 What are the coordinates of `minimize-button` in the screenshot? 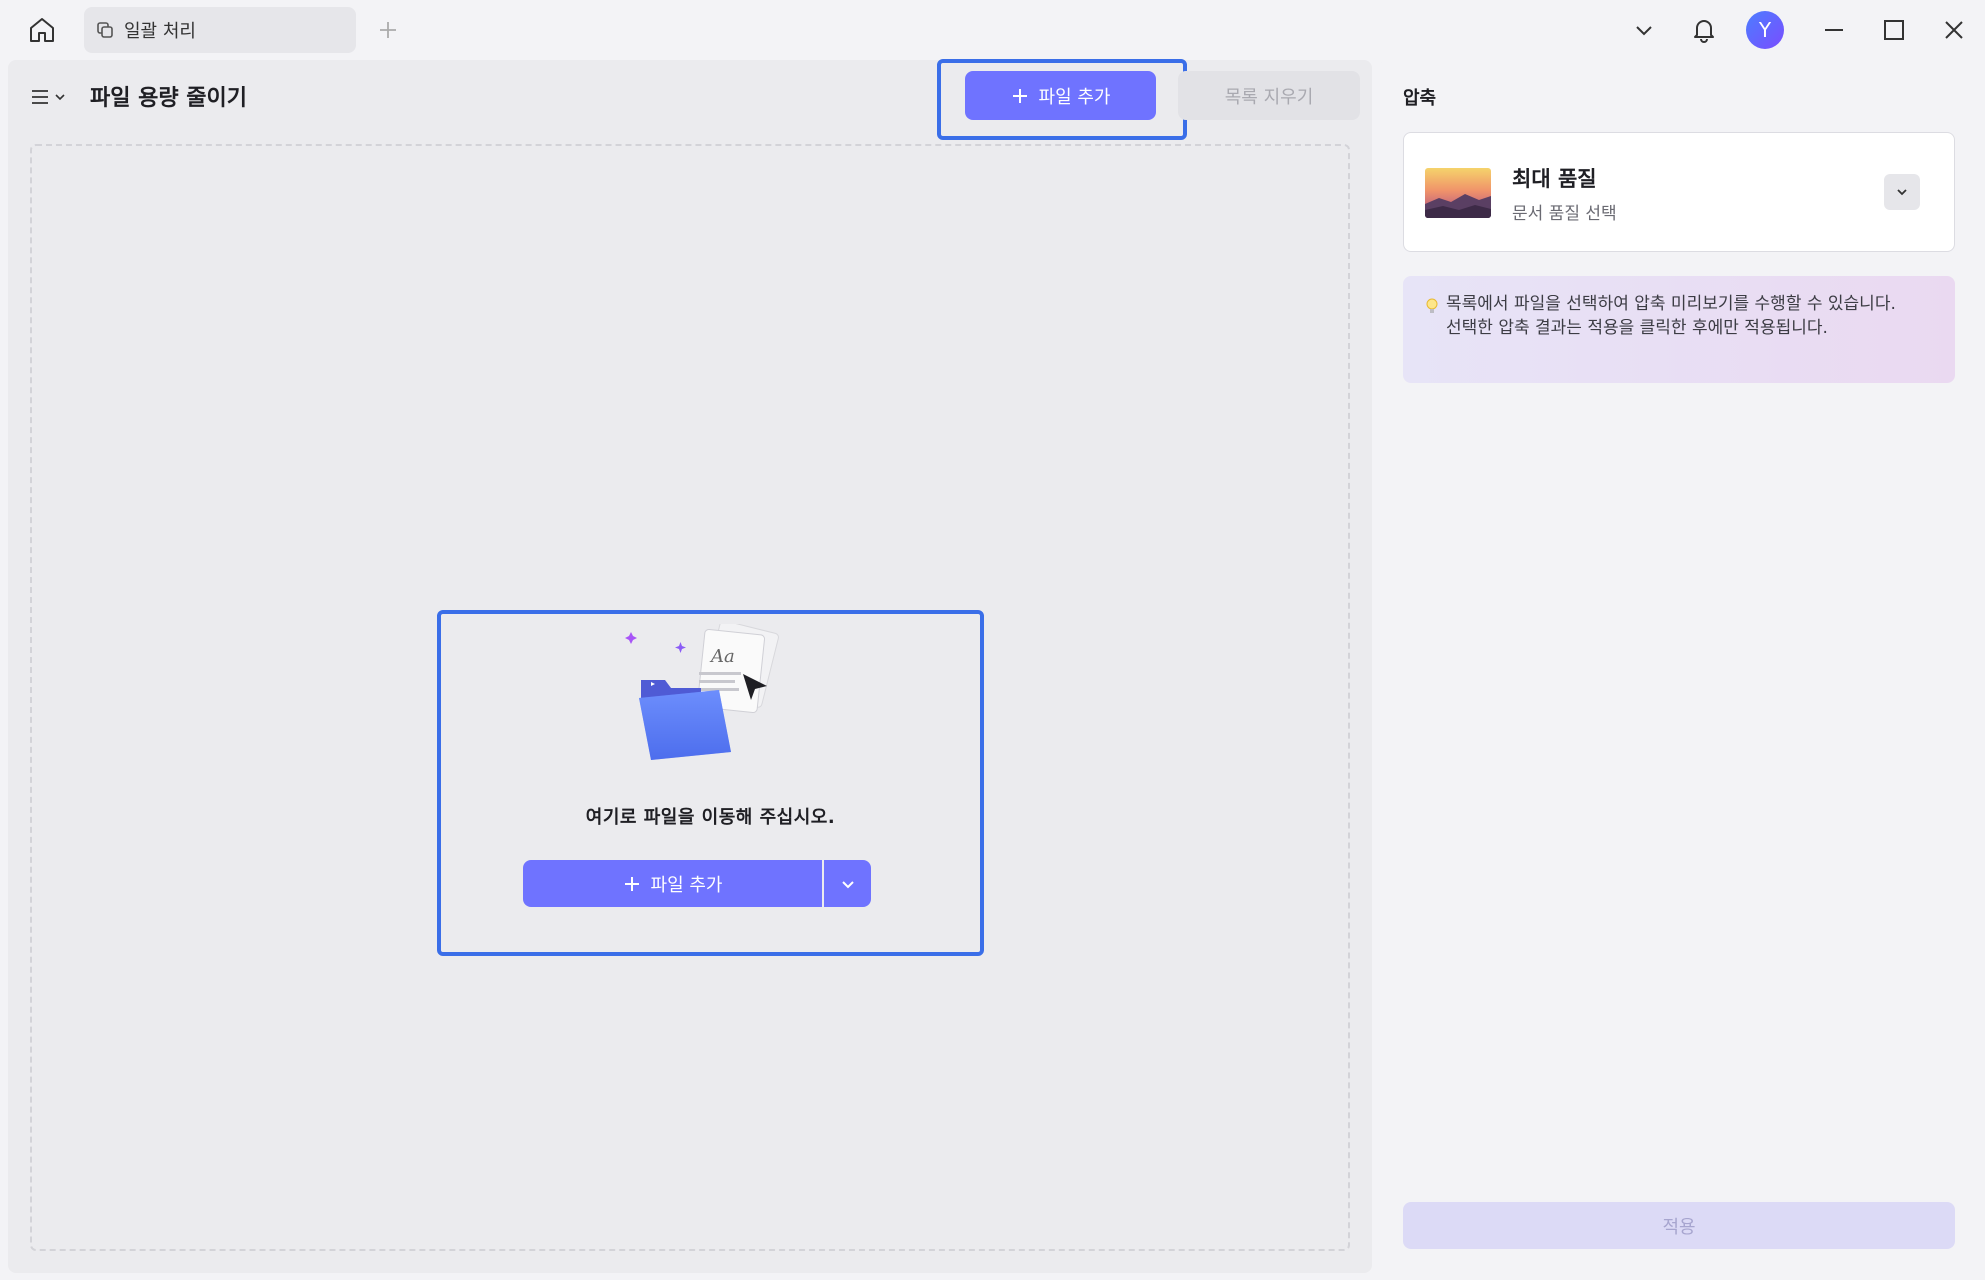 It's located at (1834, 30).